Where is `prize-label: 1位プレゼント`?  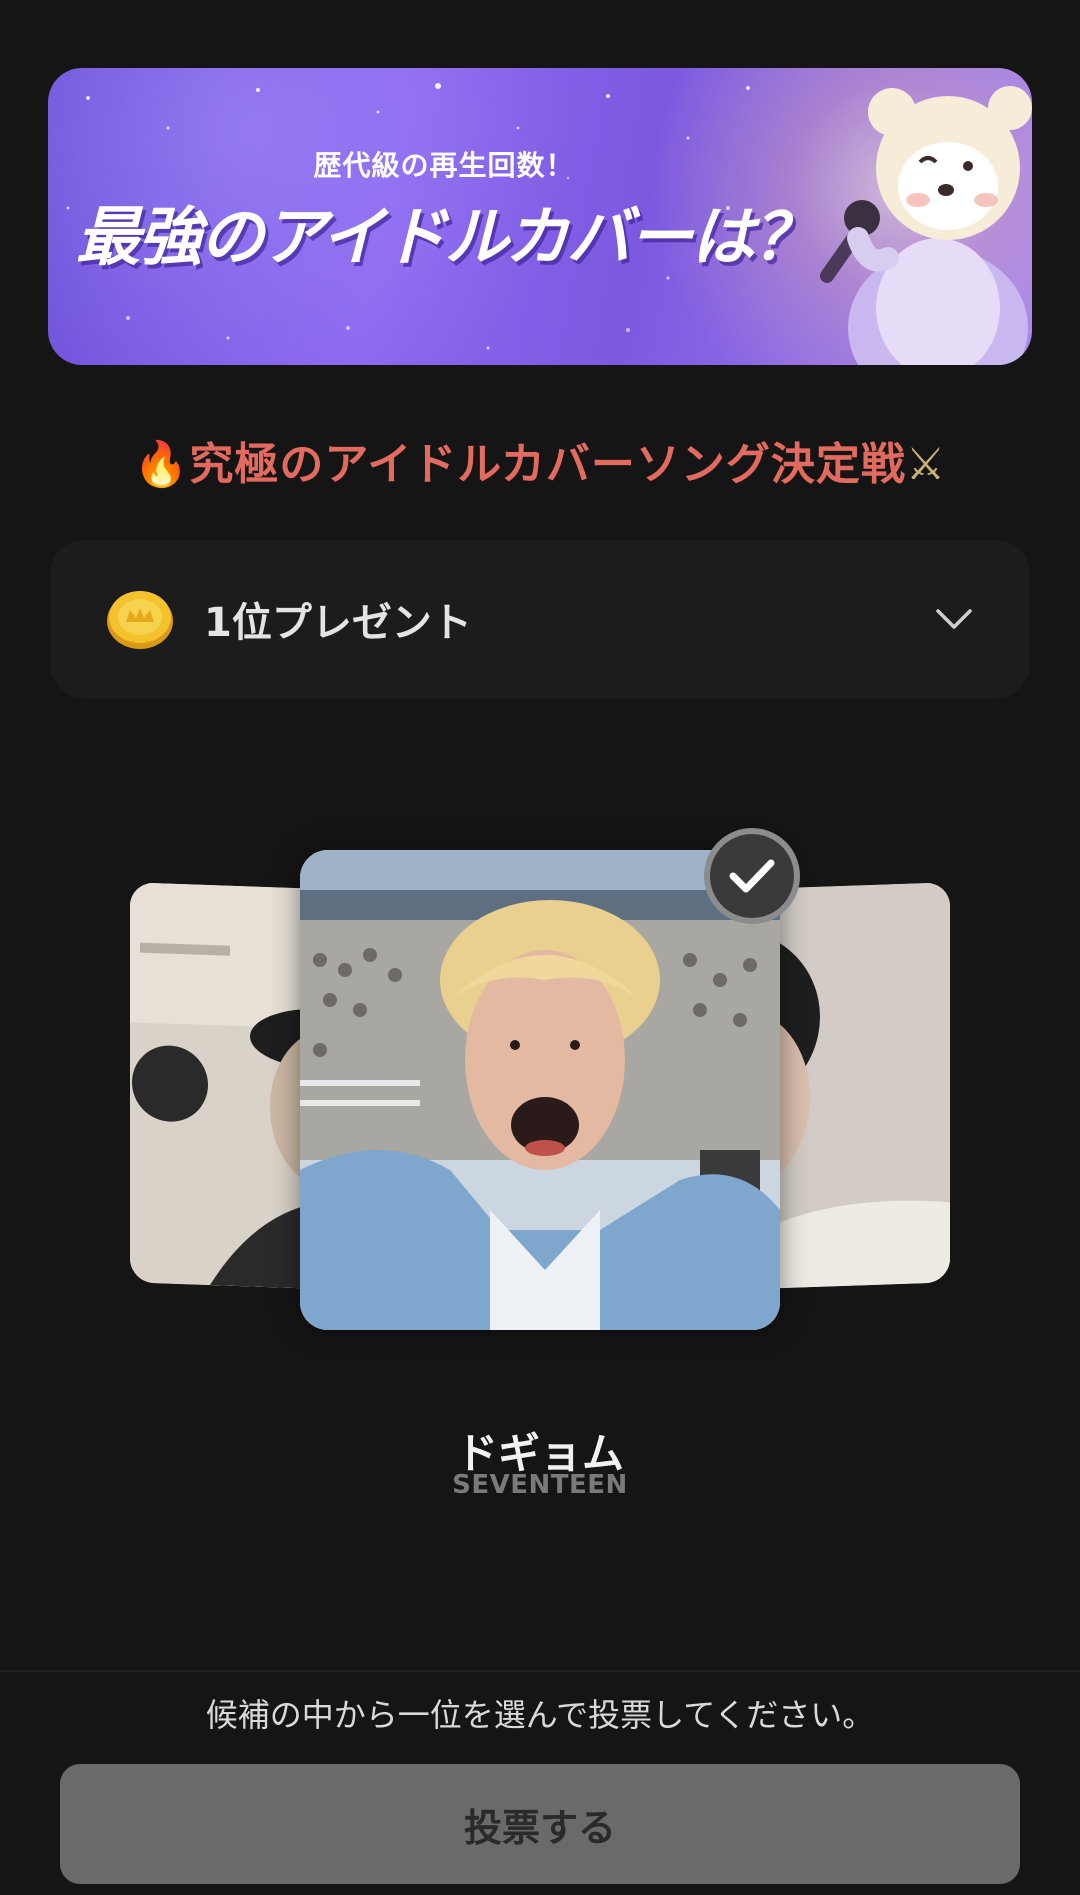
prize-label: 1位プレゼント is located at coordinates (338, 623).